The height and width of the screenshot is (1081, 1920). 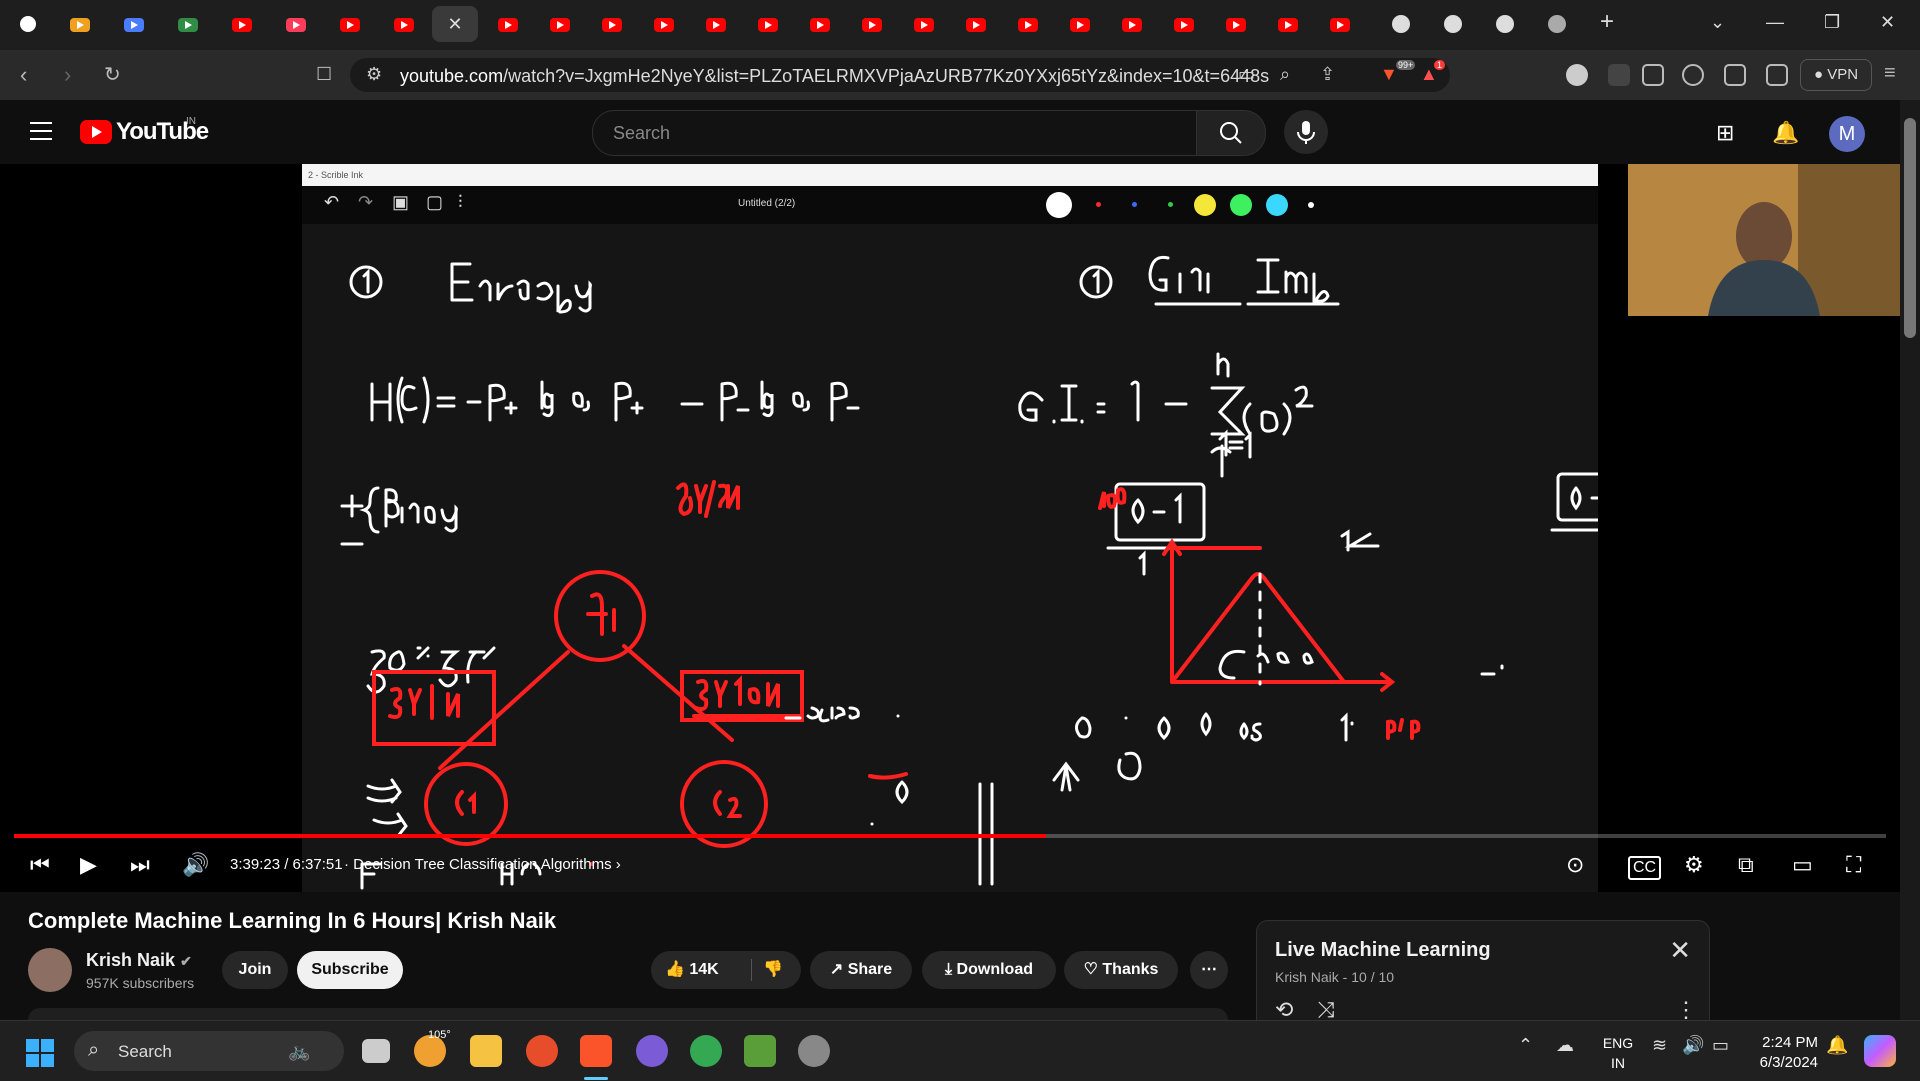 I want to click on search-button, so click(x=1231, y=133).